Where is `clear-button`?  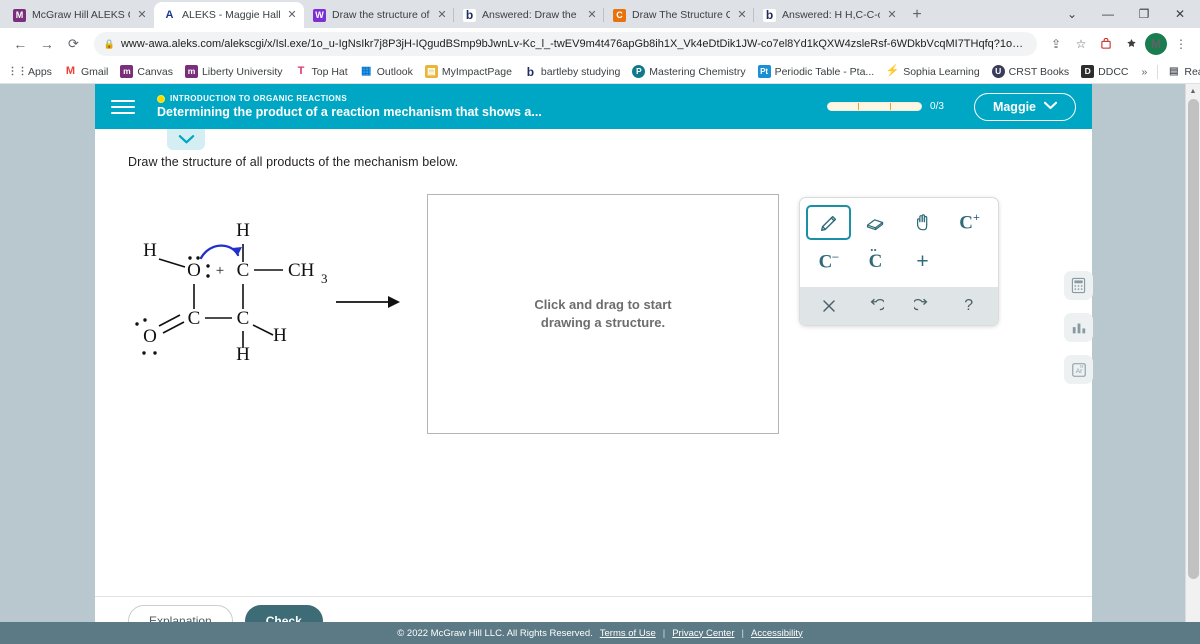
clear-button is located at coordinates (829, 306).